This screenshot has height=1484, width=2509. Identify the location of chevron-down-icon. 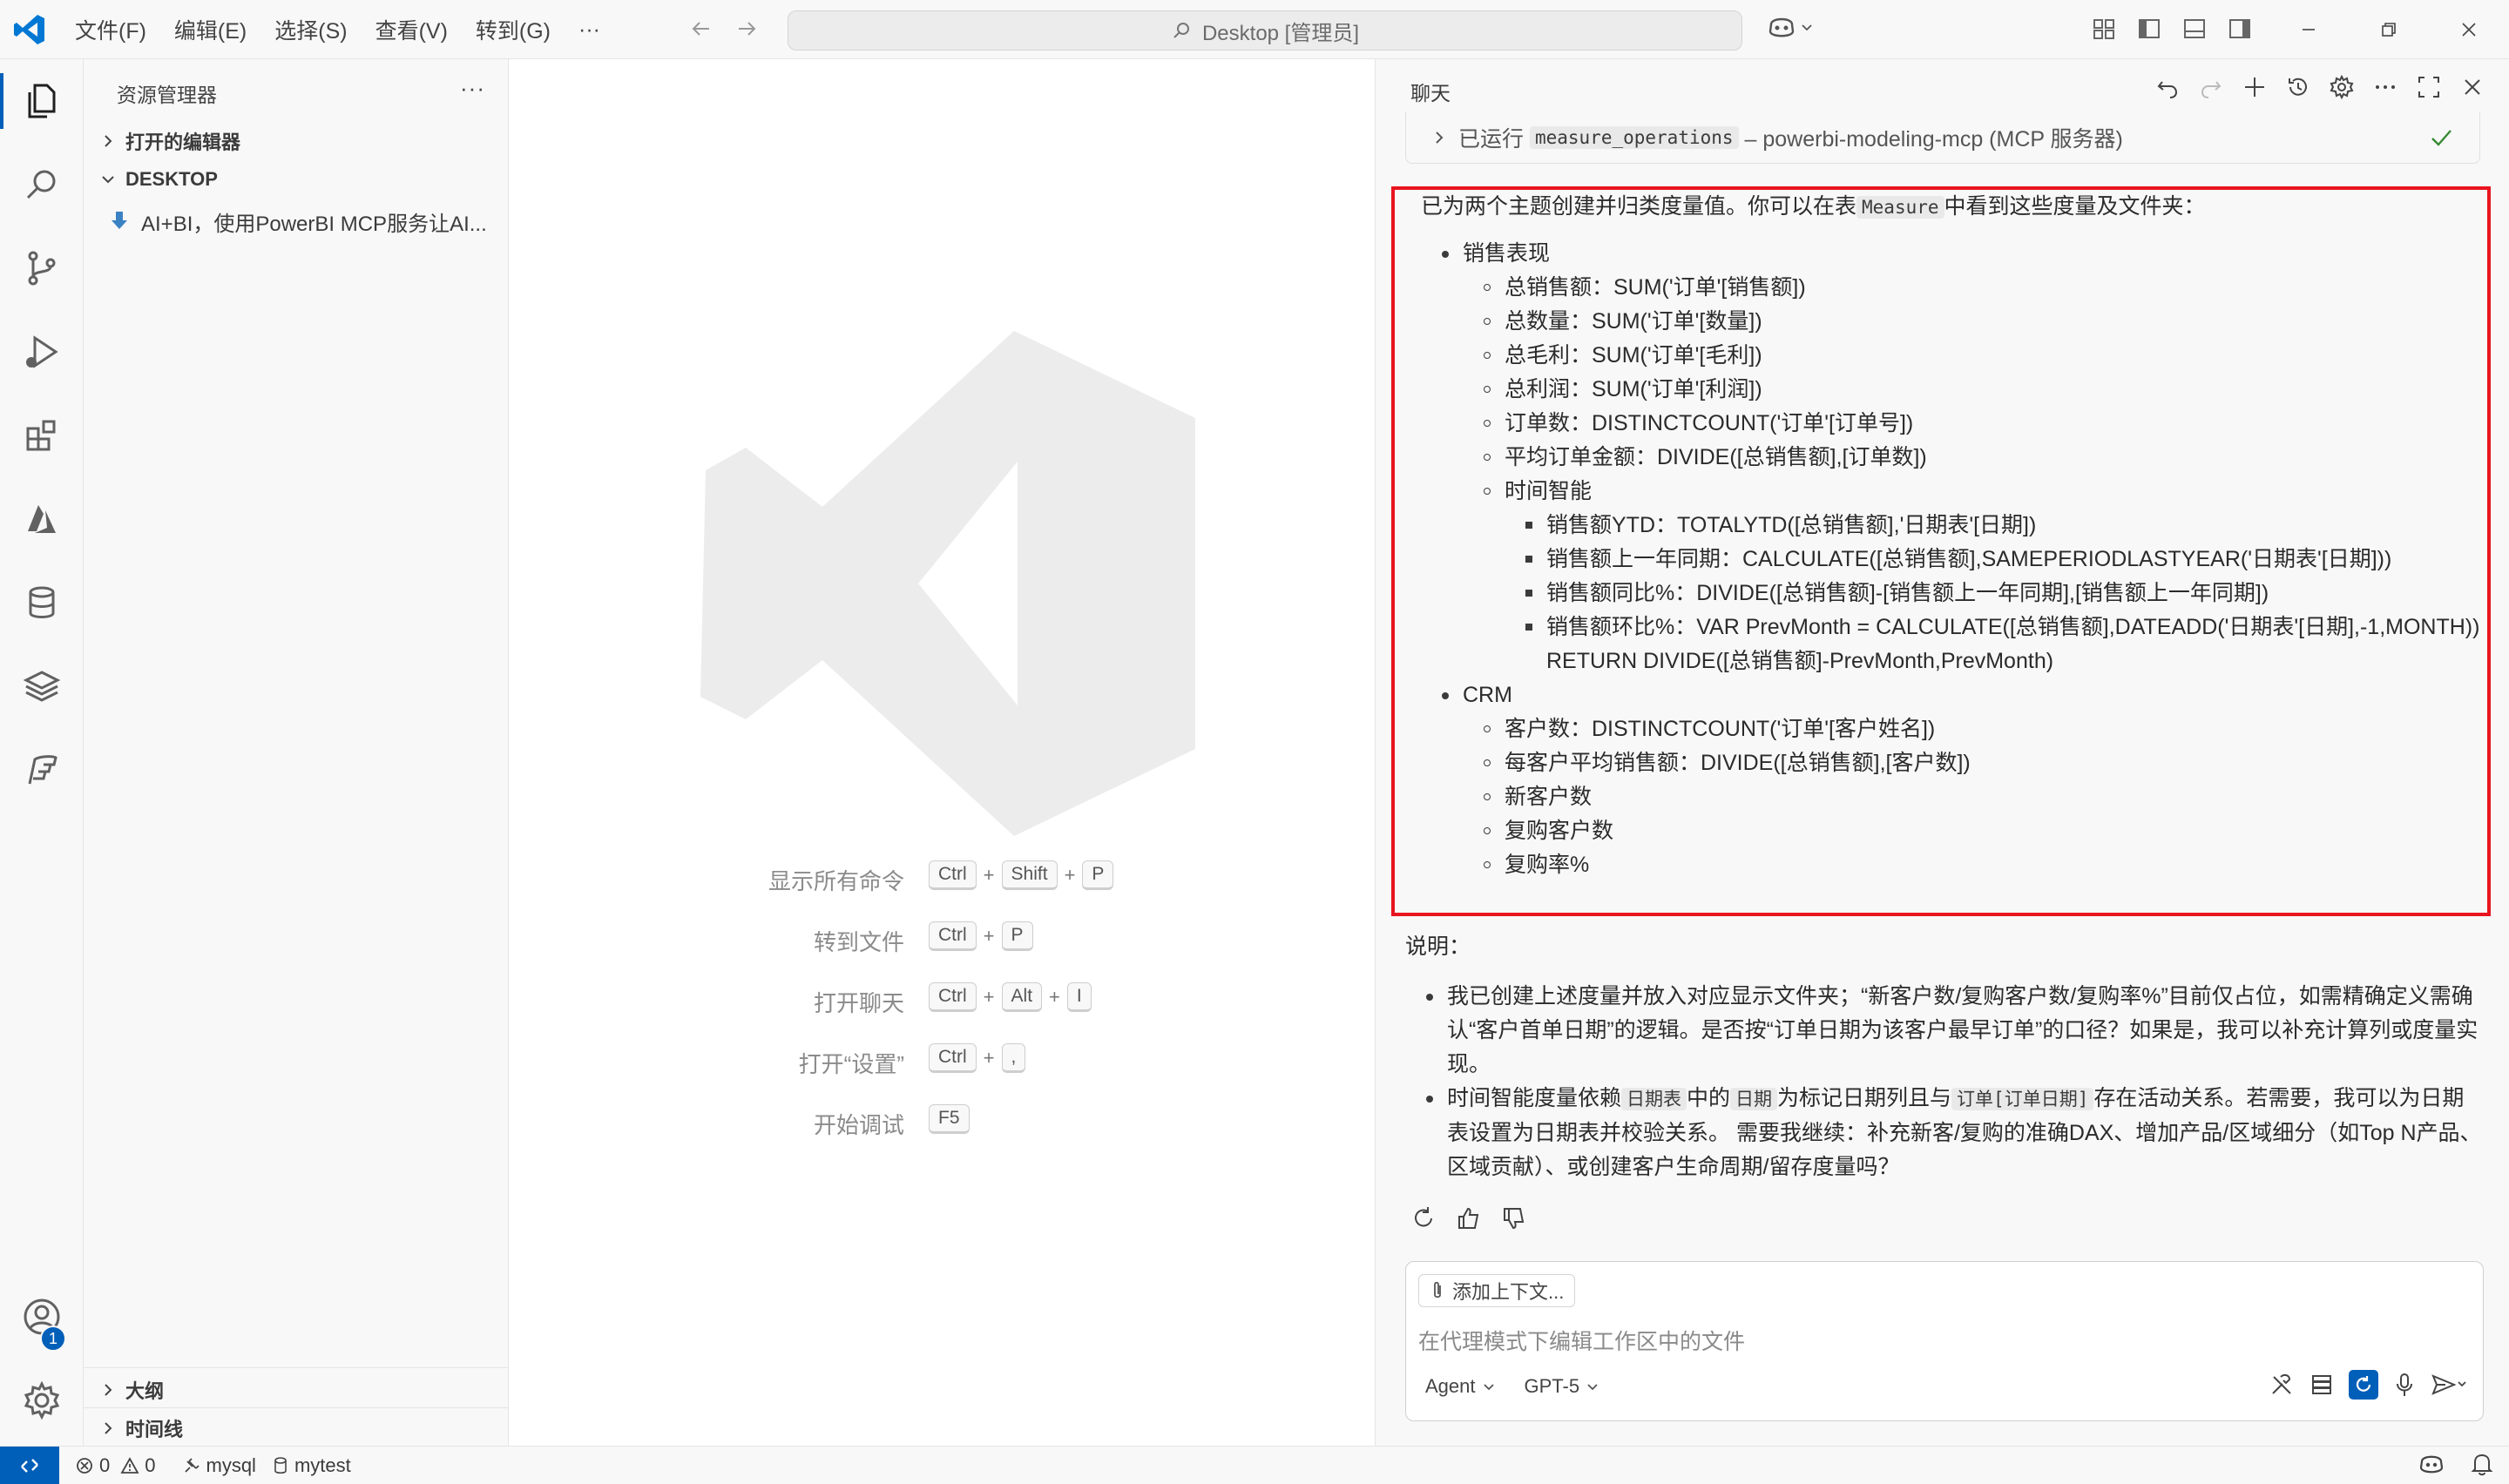
(108, 179).